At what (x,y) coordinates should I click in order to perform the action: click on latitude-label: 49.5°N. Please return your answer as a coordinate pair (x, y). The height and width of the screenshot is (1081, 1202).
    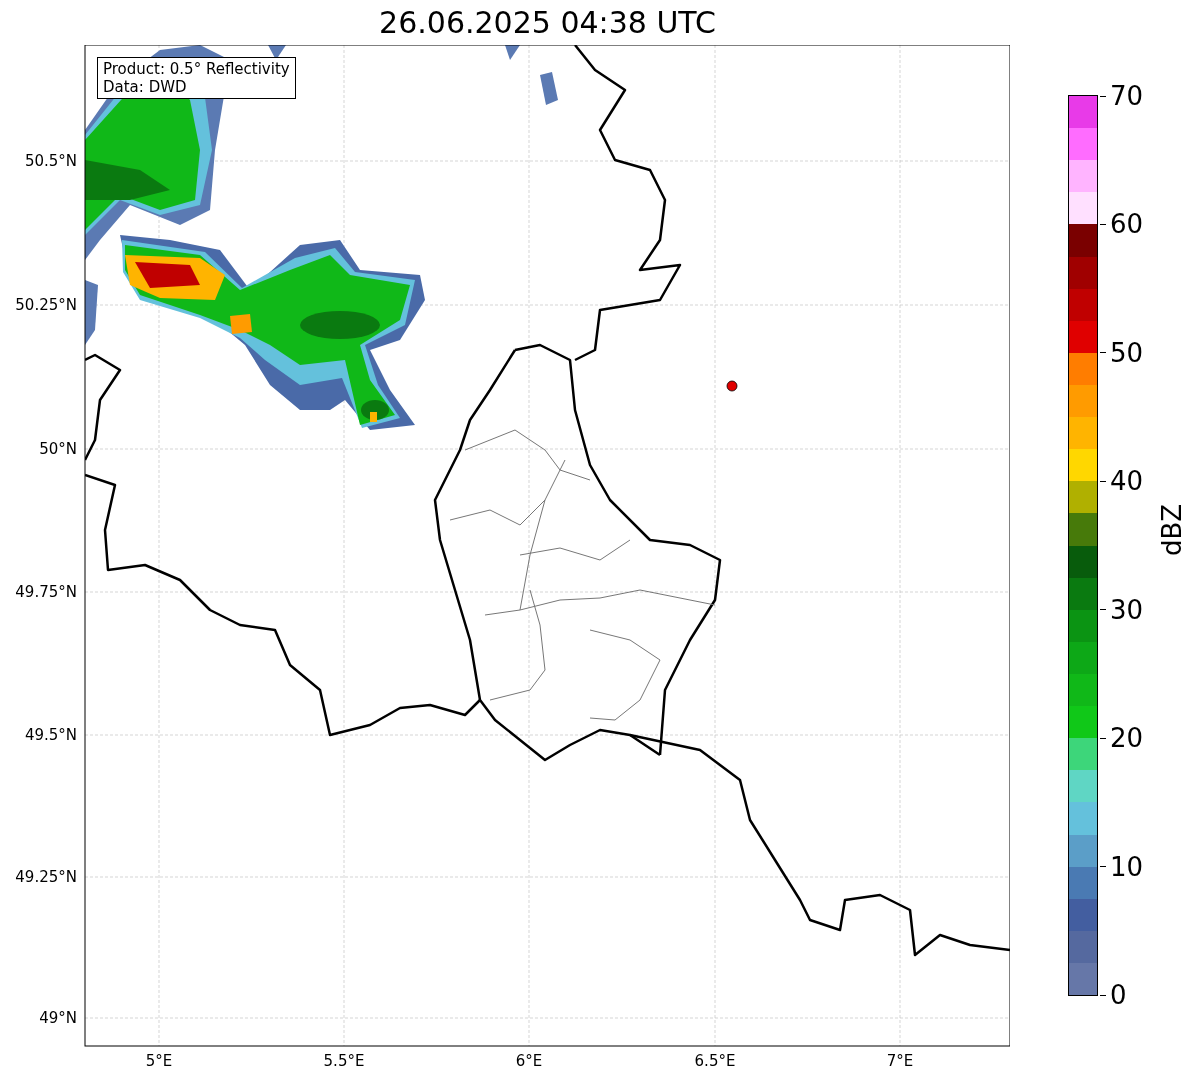
    Looking at the image, I should click on (50, 735).